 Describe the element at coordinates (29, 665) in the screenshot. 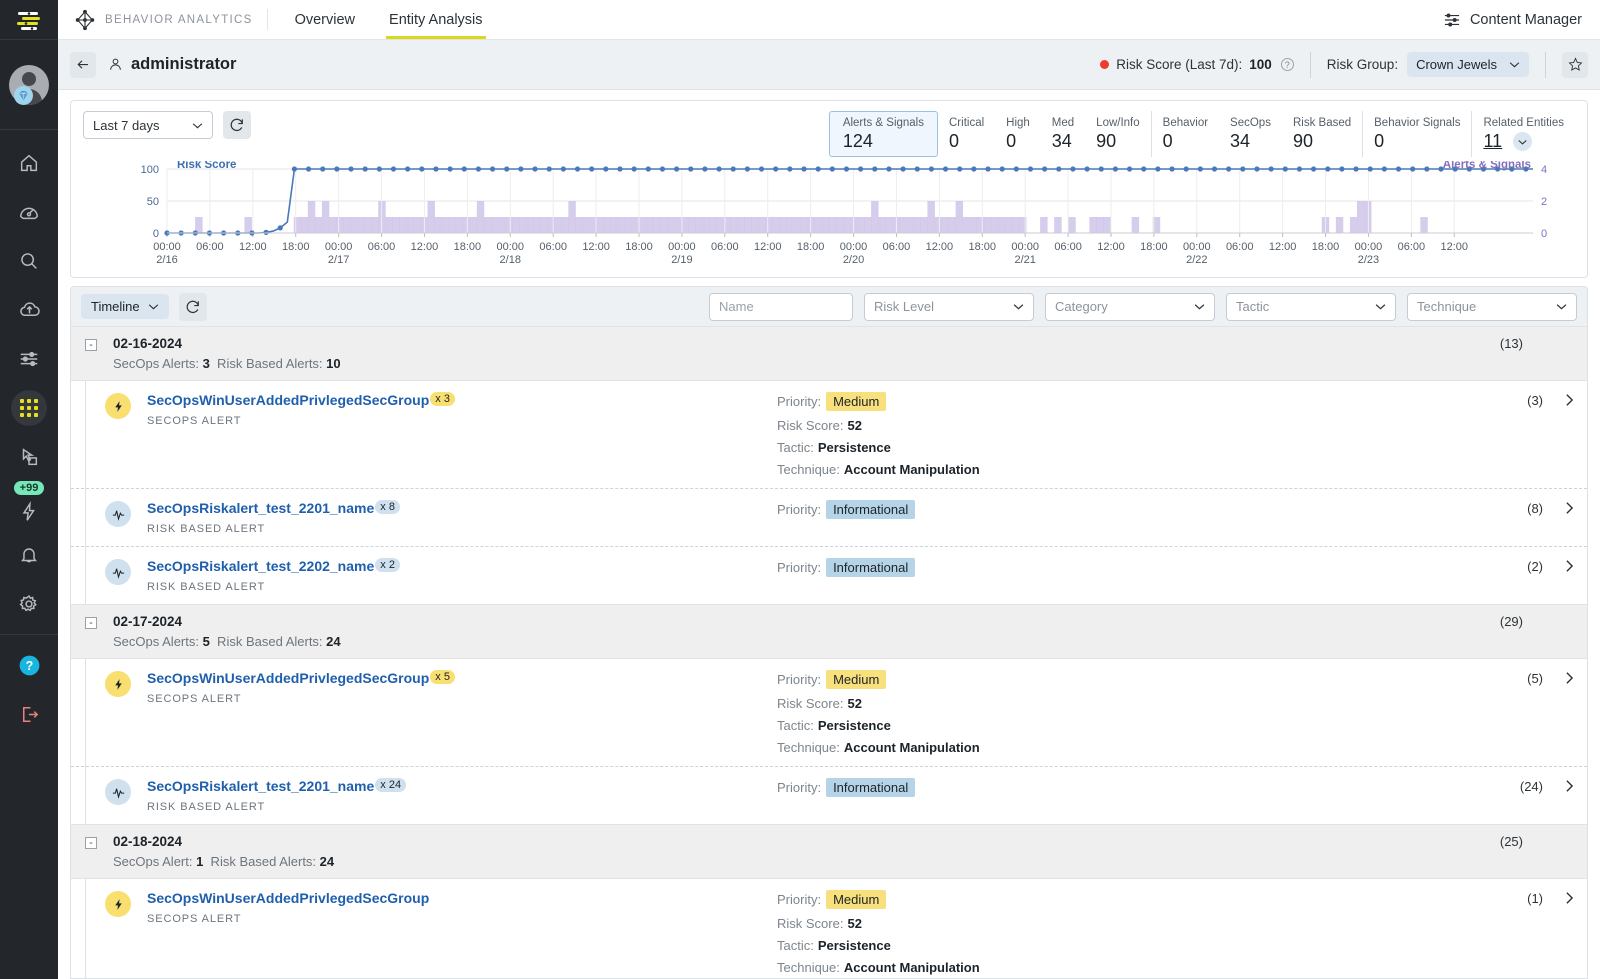

I see `sidebar-item-help: ?` at that location.